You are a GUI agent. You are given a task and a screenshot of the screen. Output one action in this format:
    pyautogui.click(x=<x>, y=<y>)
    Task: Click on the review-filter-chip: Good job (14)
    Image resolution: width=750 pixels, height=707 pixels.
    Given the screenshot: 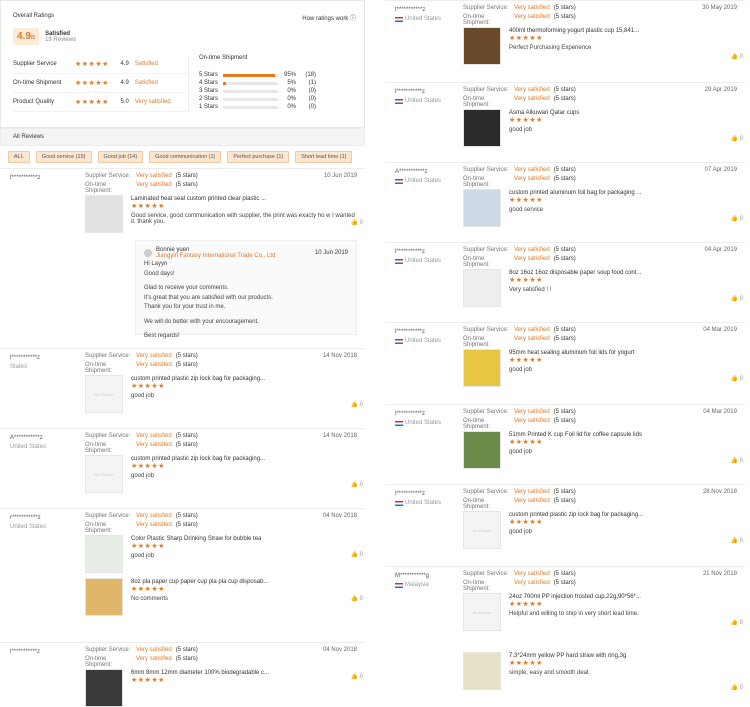 What is the action you would take?
    pyautogui.click(x=120, y=157)
    